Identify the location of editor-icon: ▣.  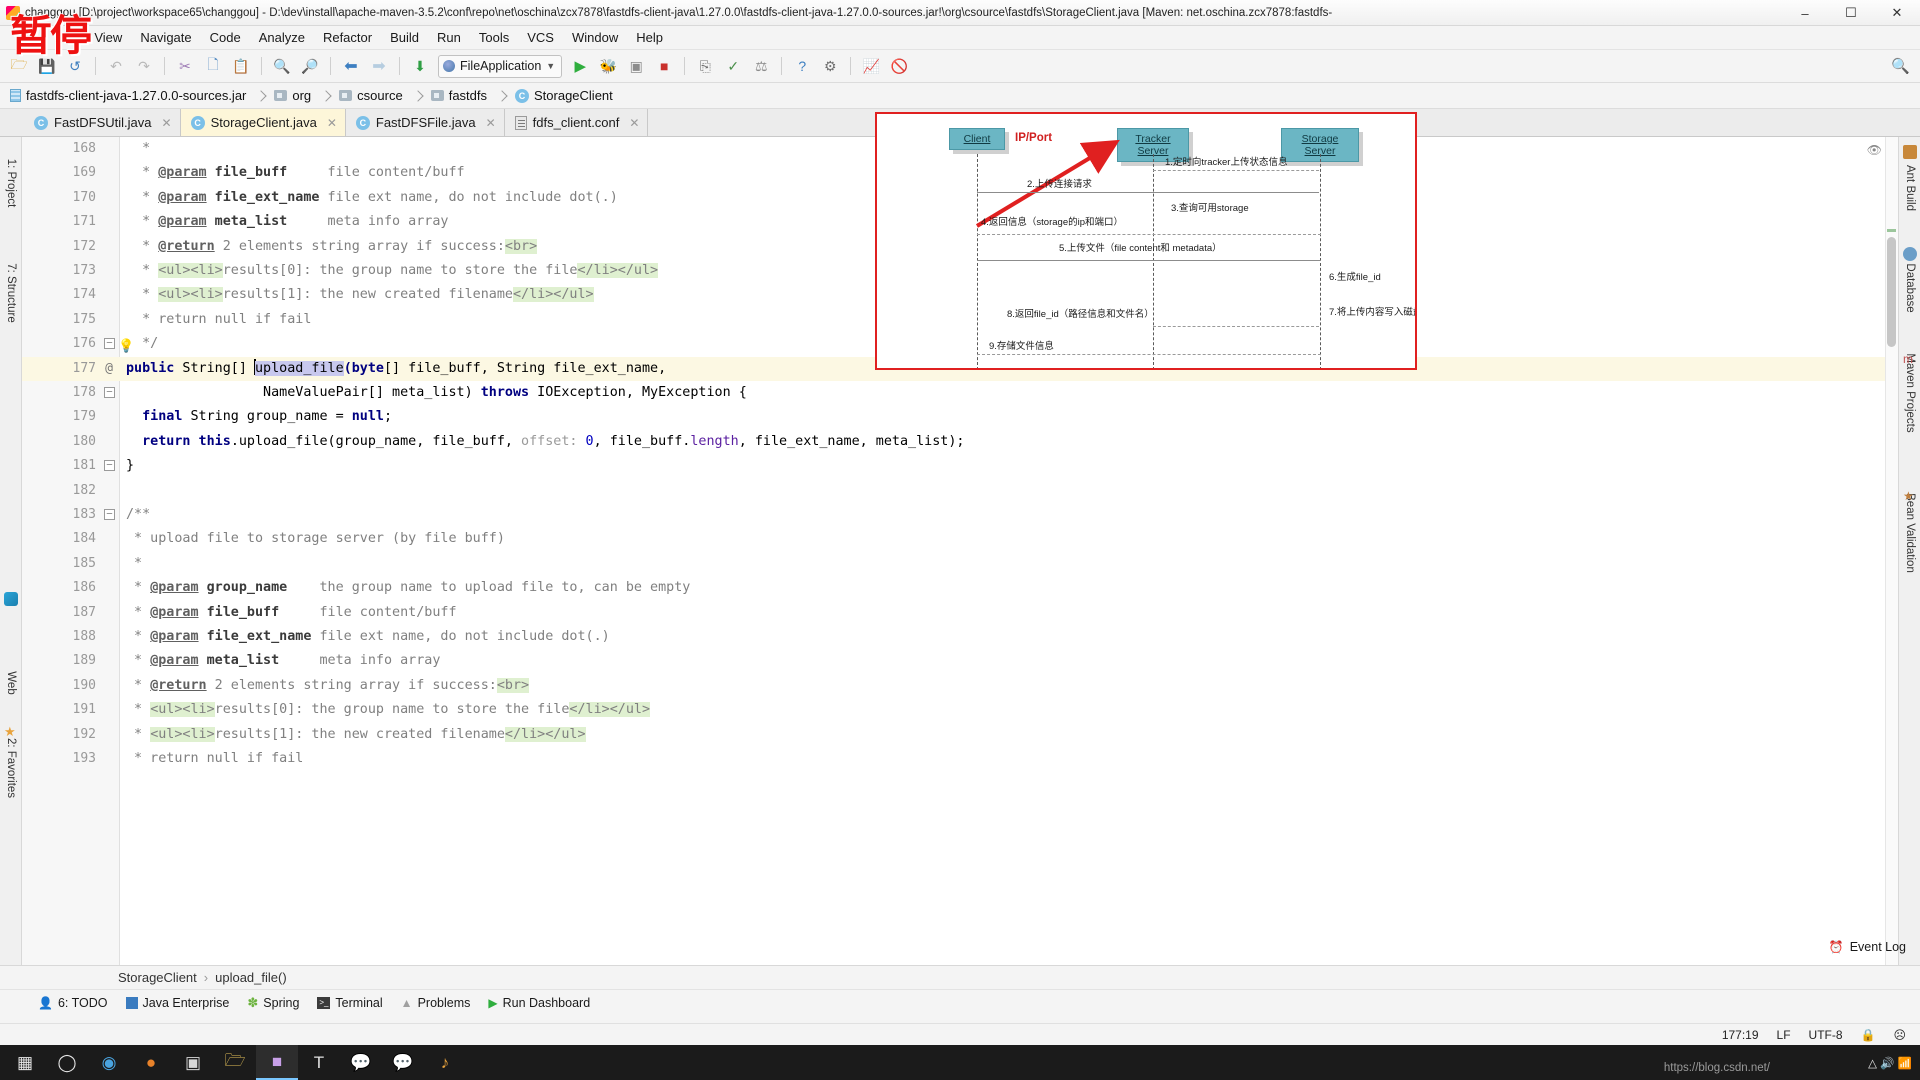
(193, 1062).